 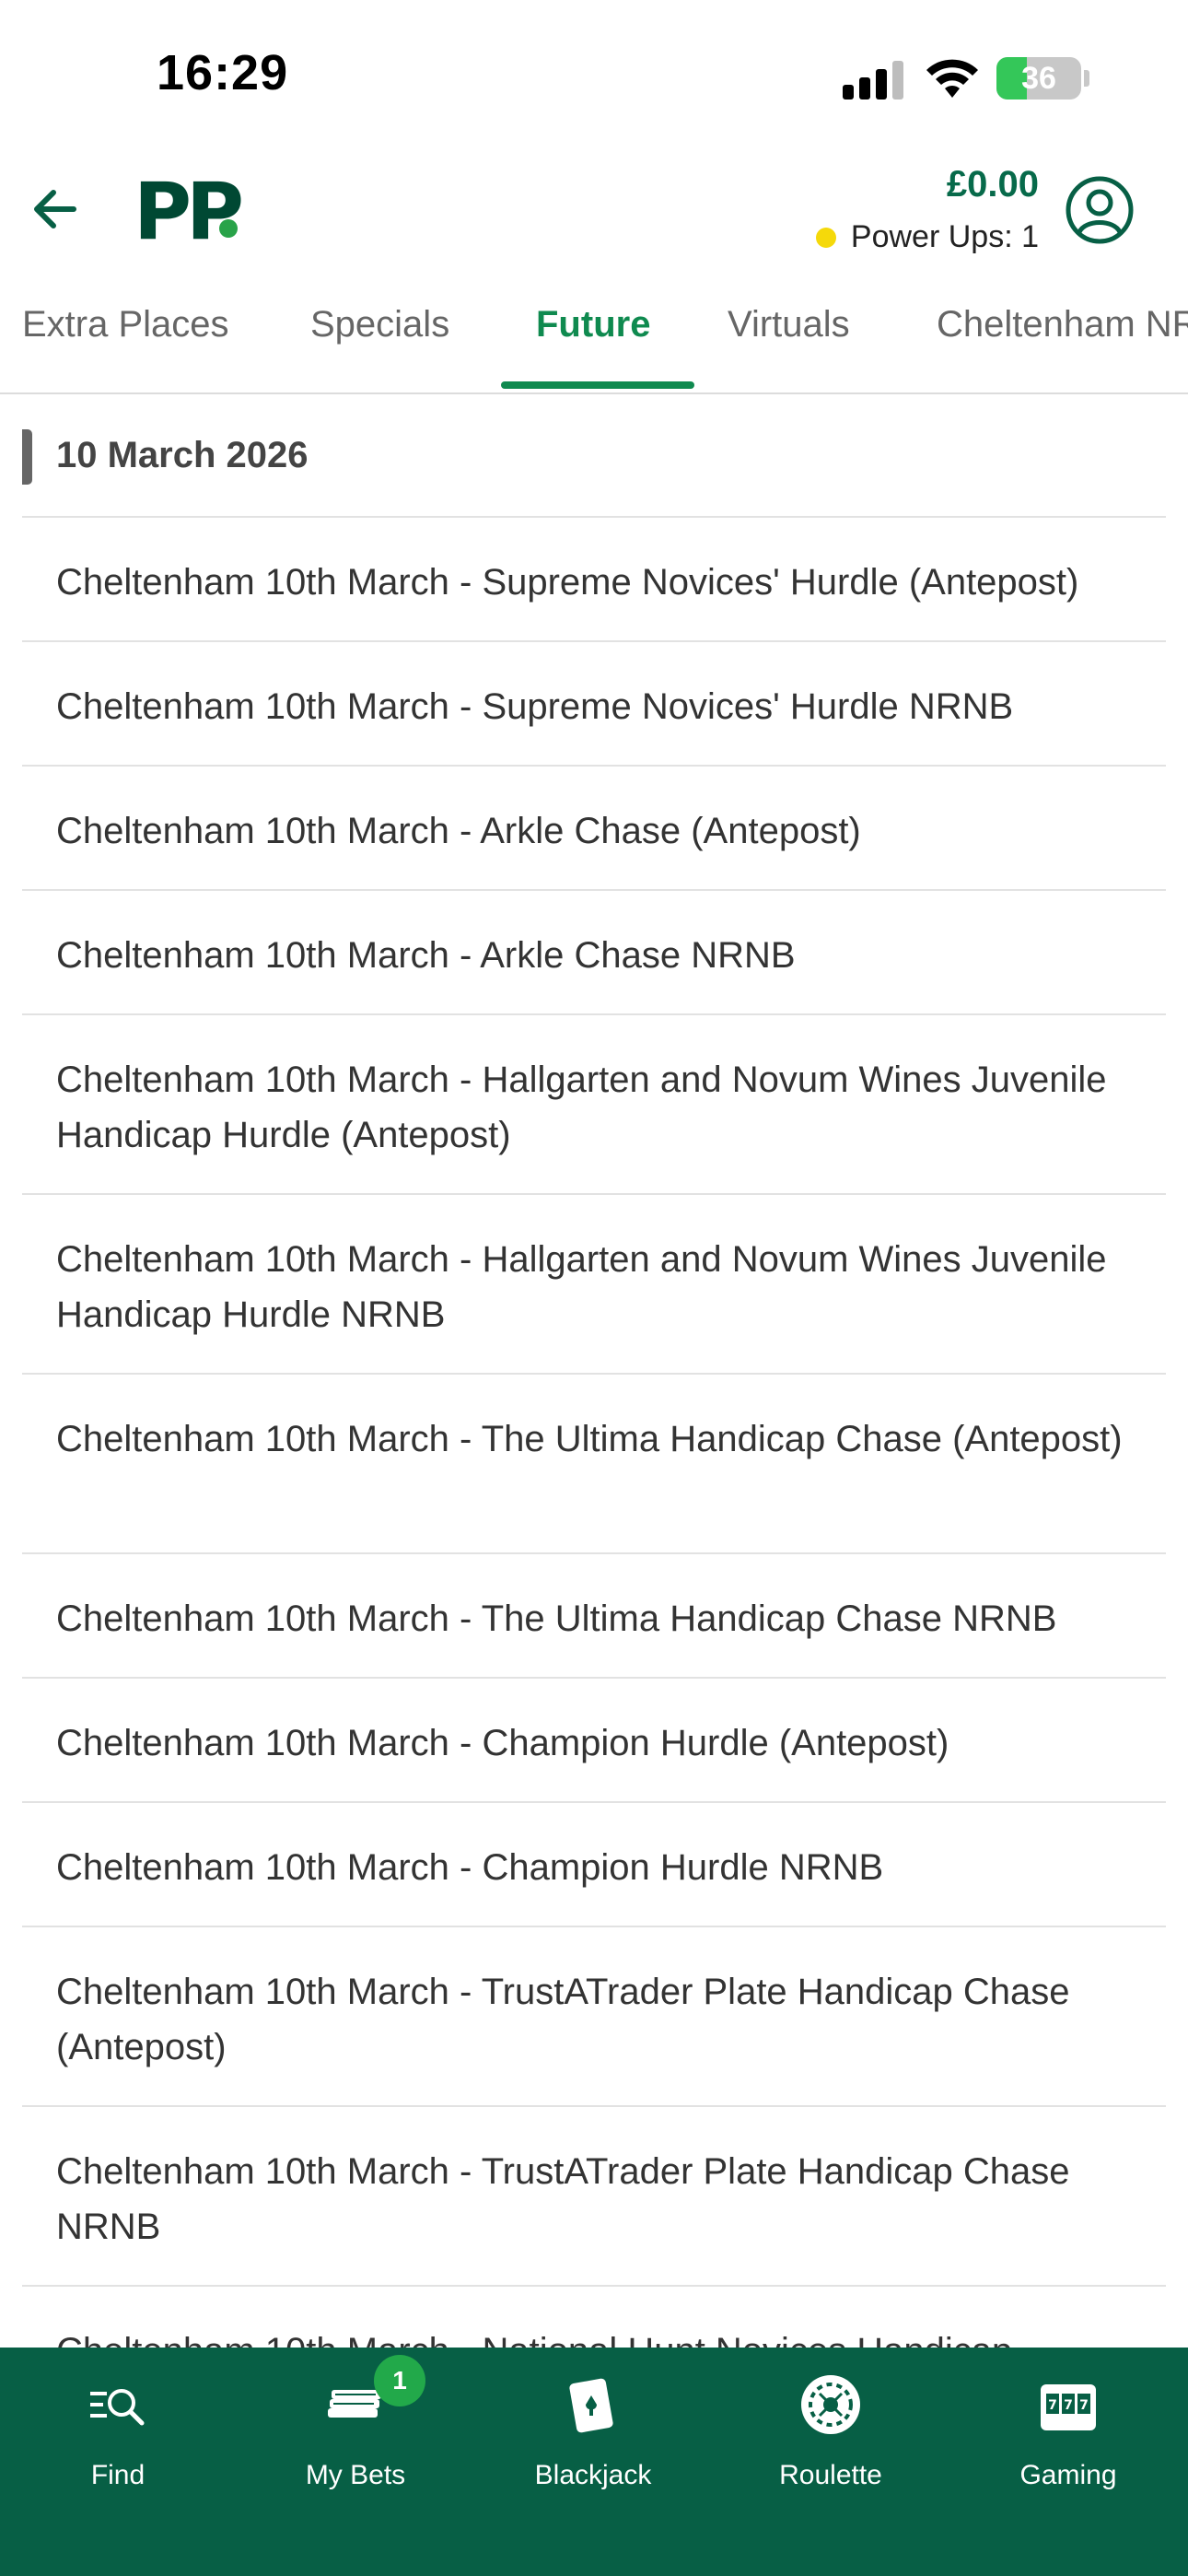 What do you see at coordinates (399, 2380) in the screenshot?
I see `my-bets-count-badge: 1` at bounding box center [399, 2380].